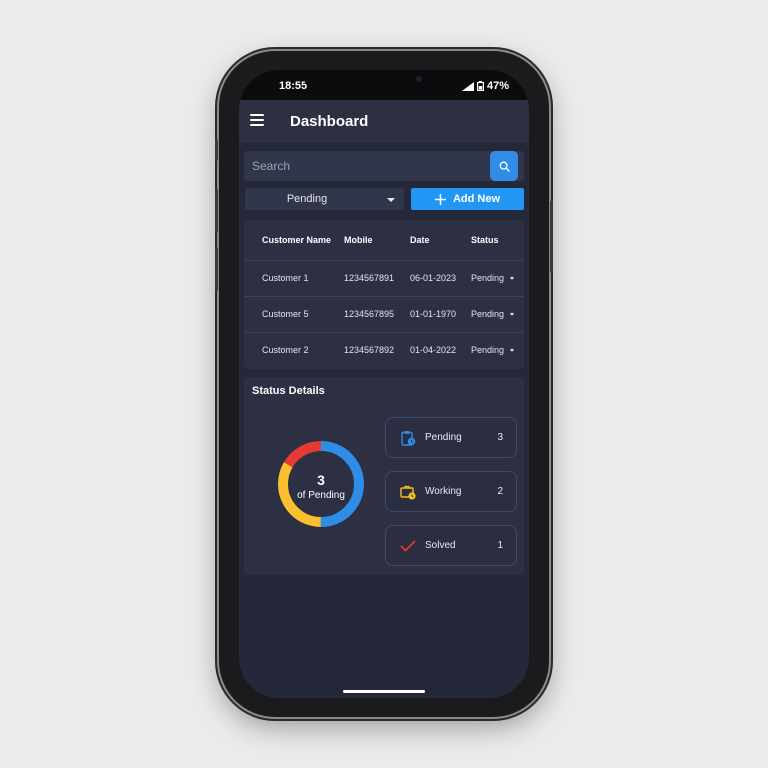 This screenshot has width=768, height=768. I want to click on status-working-card: Working 2, so click(451, 491).